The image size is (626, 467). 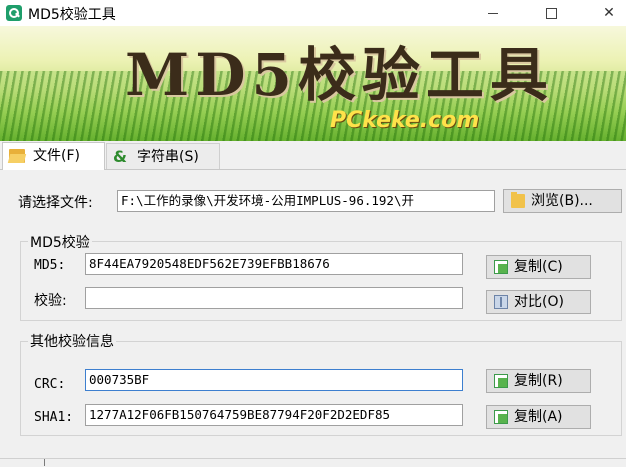 What do you see at coordinates (274, 380) in the screenshot?
I see `crc-value-field: 000735BF` at bounding box center [274, 380].